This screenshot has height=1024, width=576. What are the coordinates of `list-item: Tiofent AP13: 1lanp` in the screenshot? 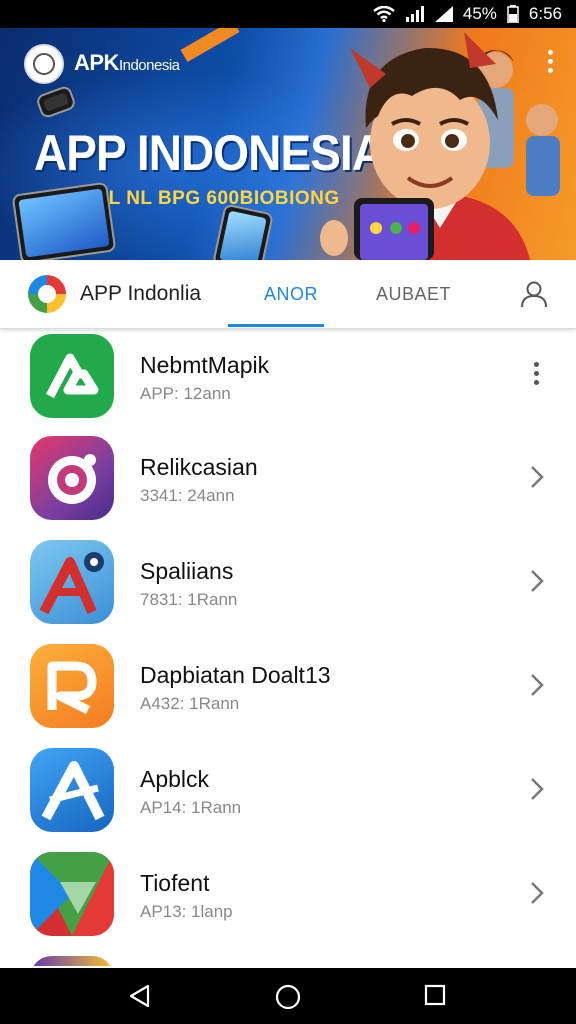 It's located at (288, 902).